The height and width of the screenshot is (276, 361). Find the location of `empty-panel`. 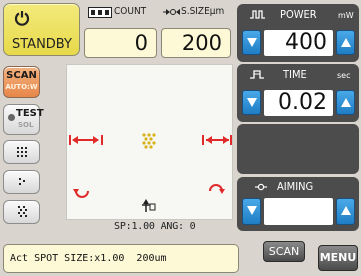

empty-panel is located at coordinates (298, 149).